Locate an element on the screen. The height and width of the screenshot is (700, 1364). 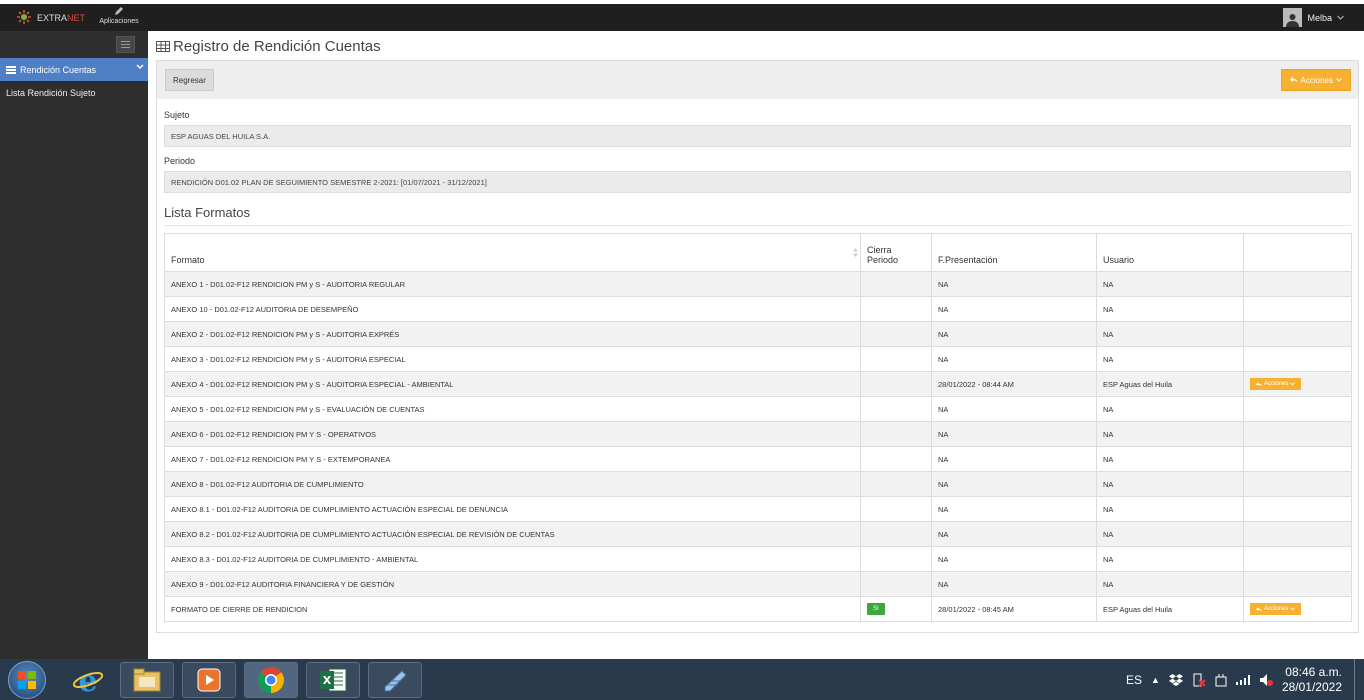
user-icon is located at coordinates (1293, 20).